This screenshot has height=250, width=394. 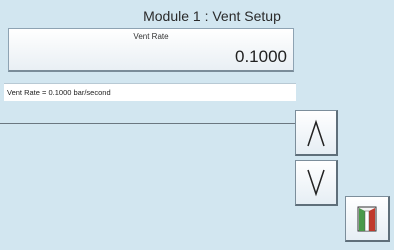 I want to click on increase-button, so click(x=316, y=133).